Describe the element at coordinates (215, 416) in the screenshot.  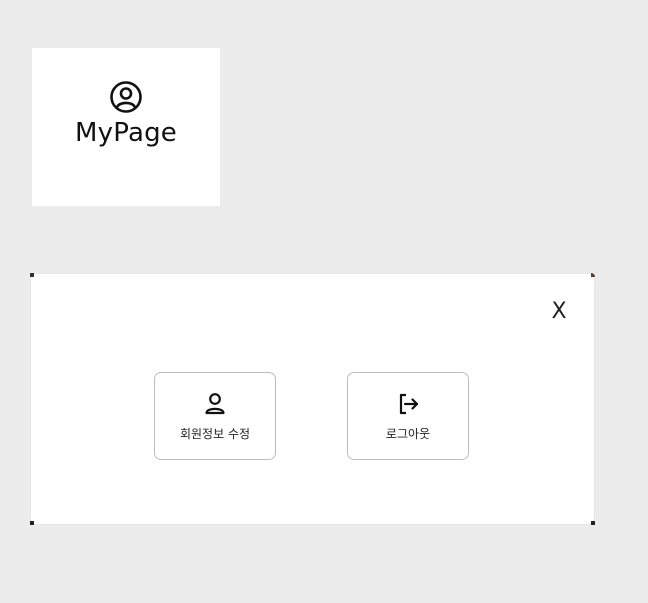
I see `edit-profile-button: 회원정보 수정` at that location.